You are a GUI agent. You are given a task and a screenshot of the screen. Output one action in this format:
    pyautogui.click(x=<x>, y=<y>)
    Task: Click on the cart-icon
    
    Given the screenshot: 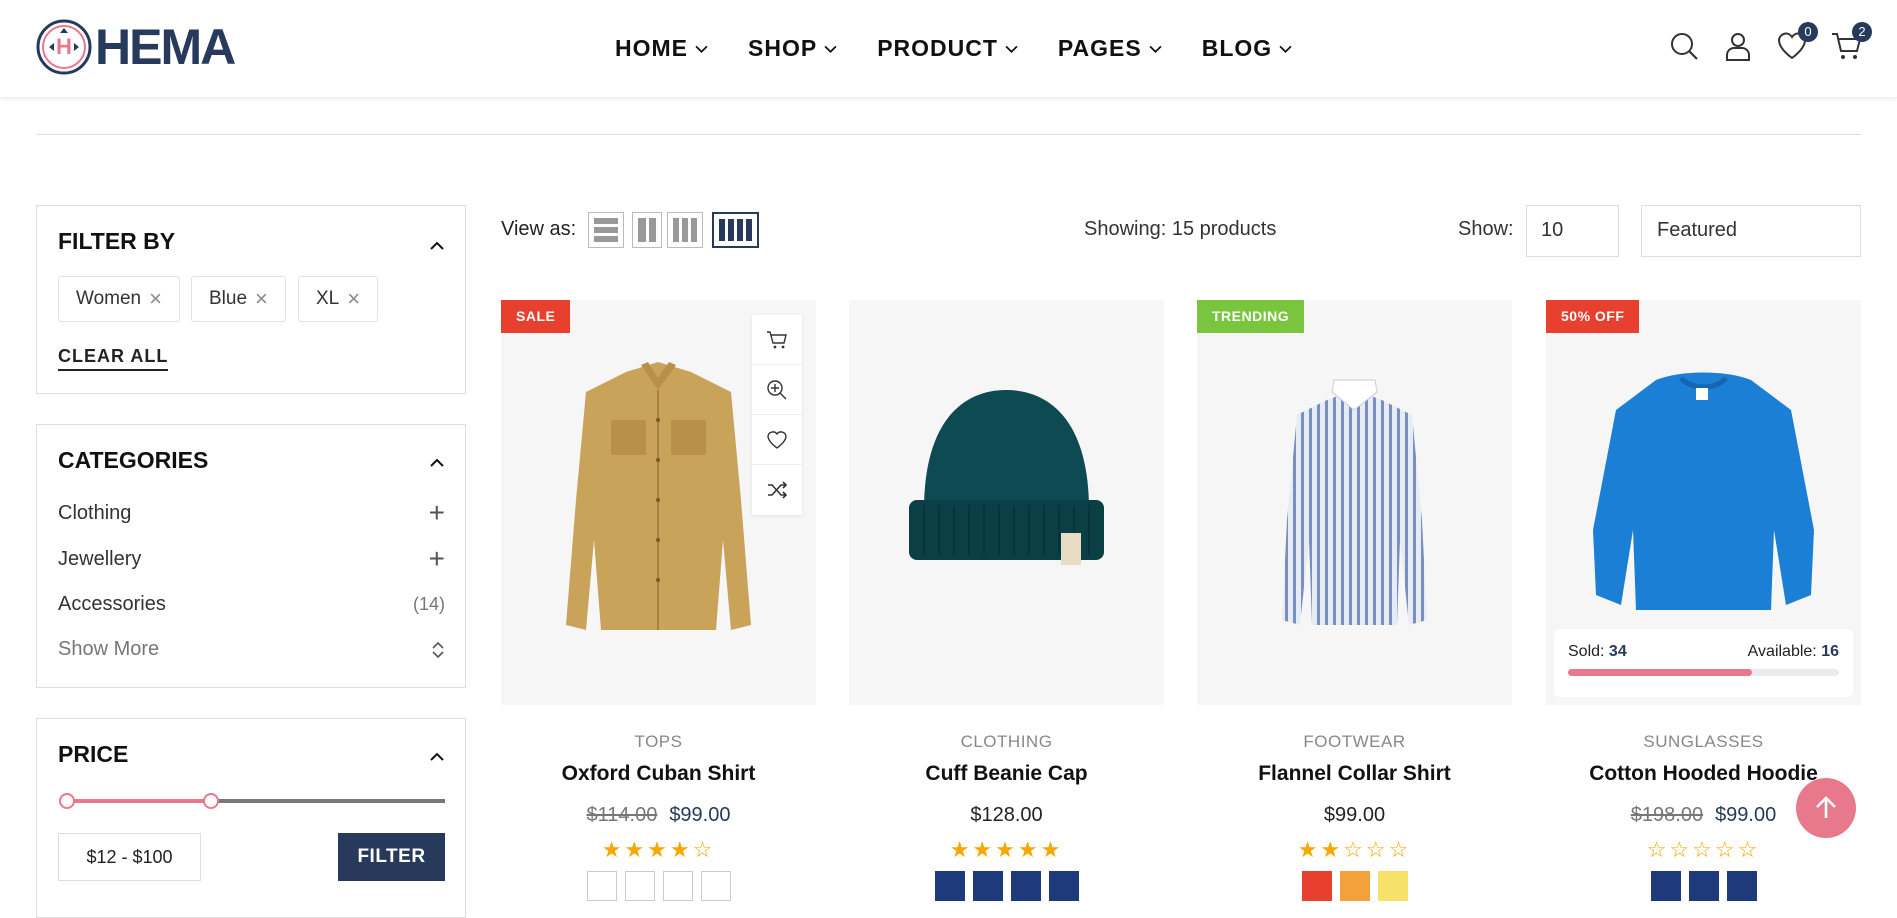 What is the action you would take?
    pyautogui.click(x=777, y=339)
    